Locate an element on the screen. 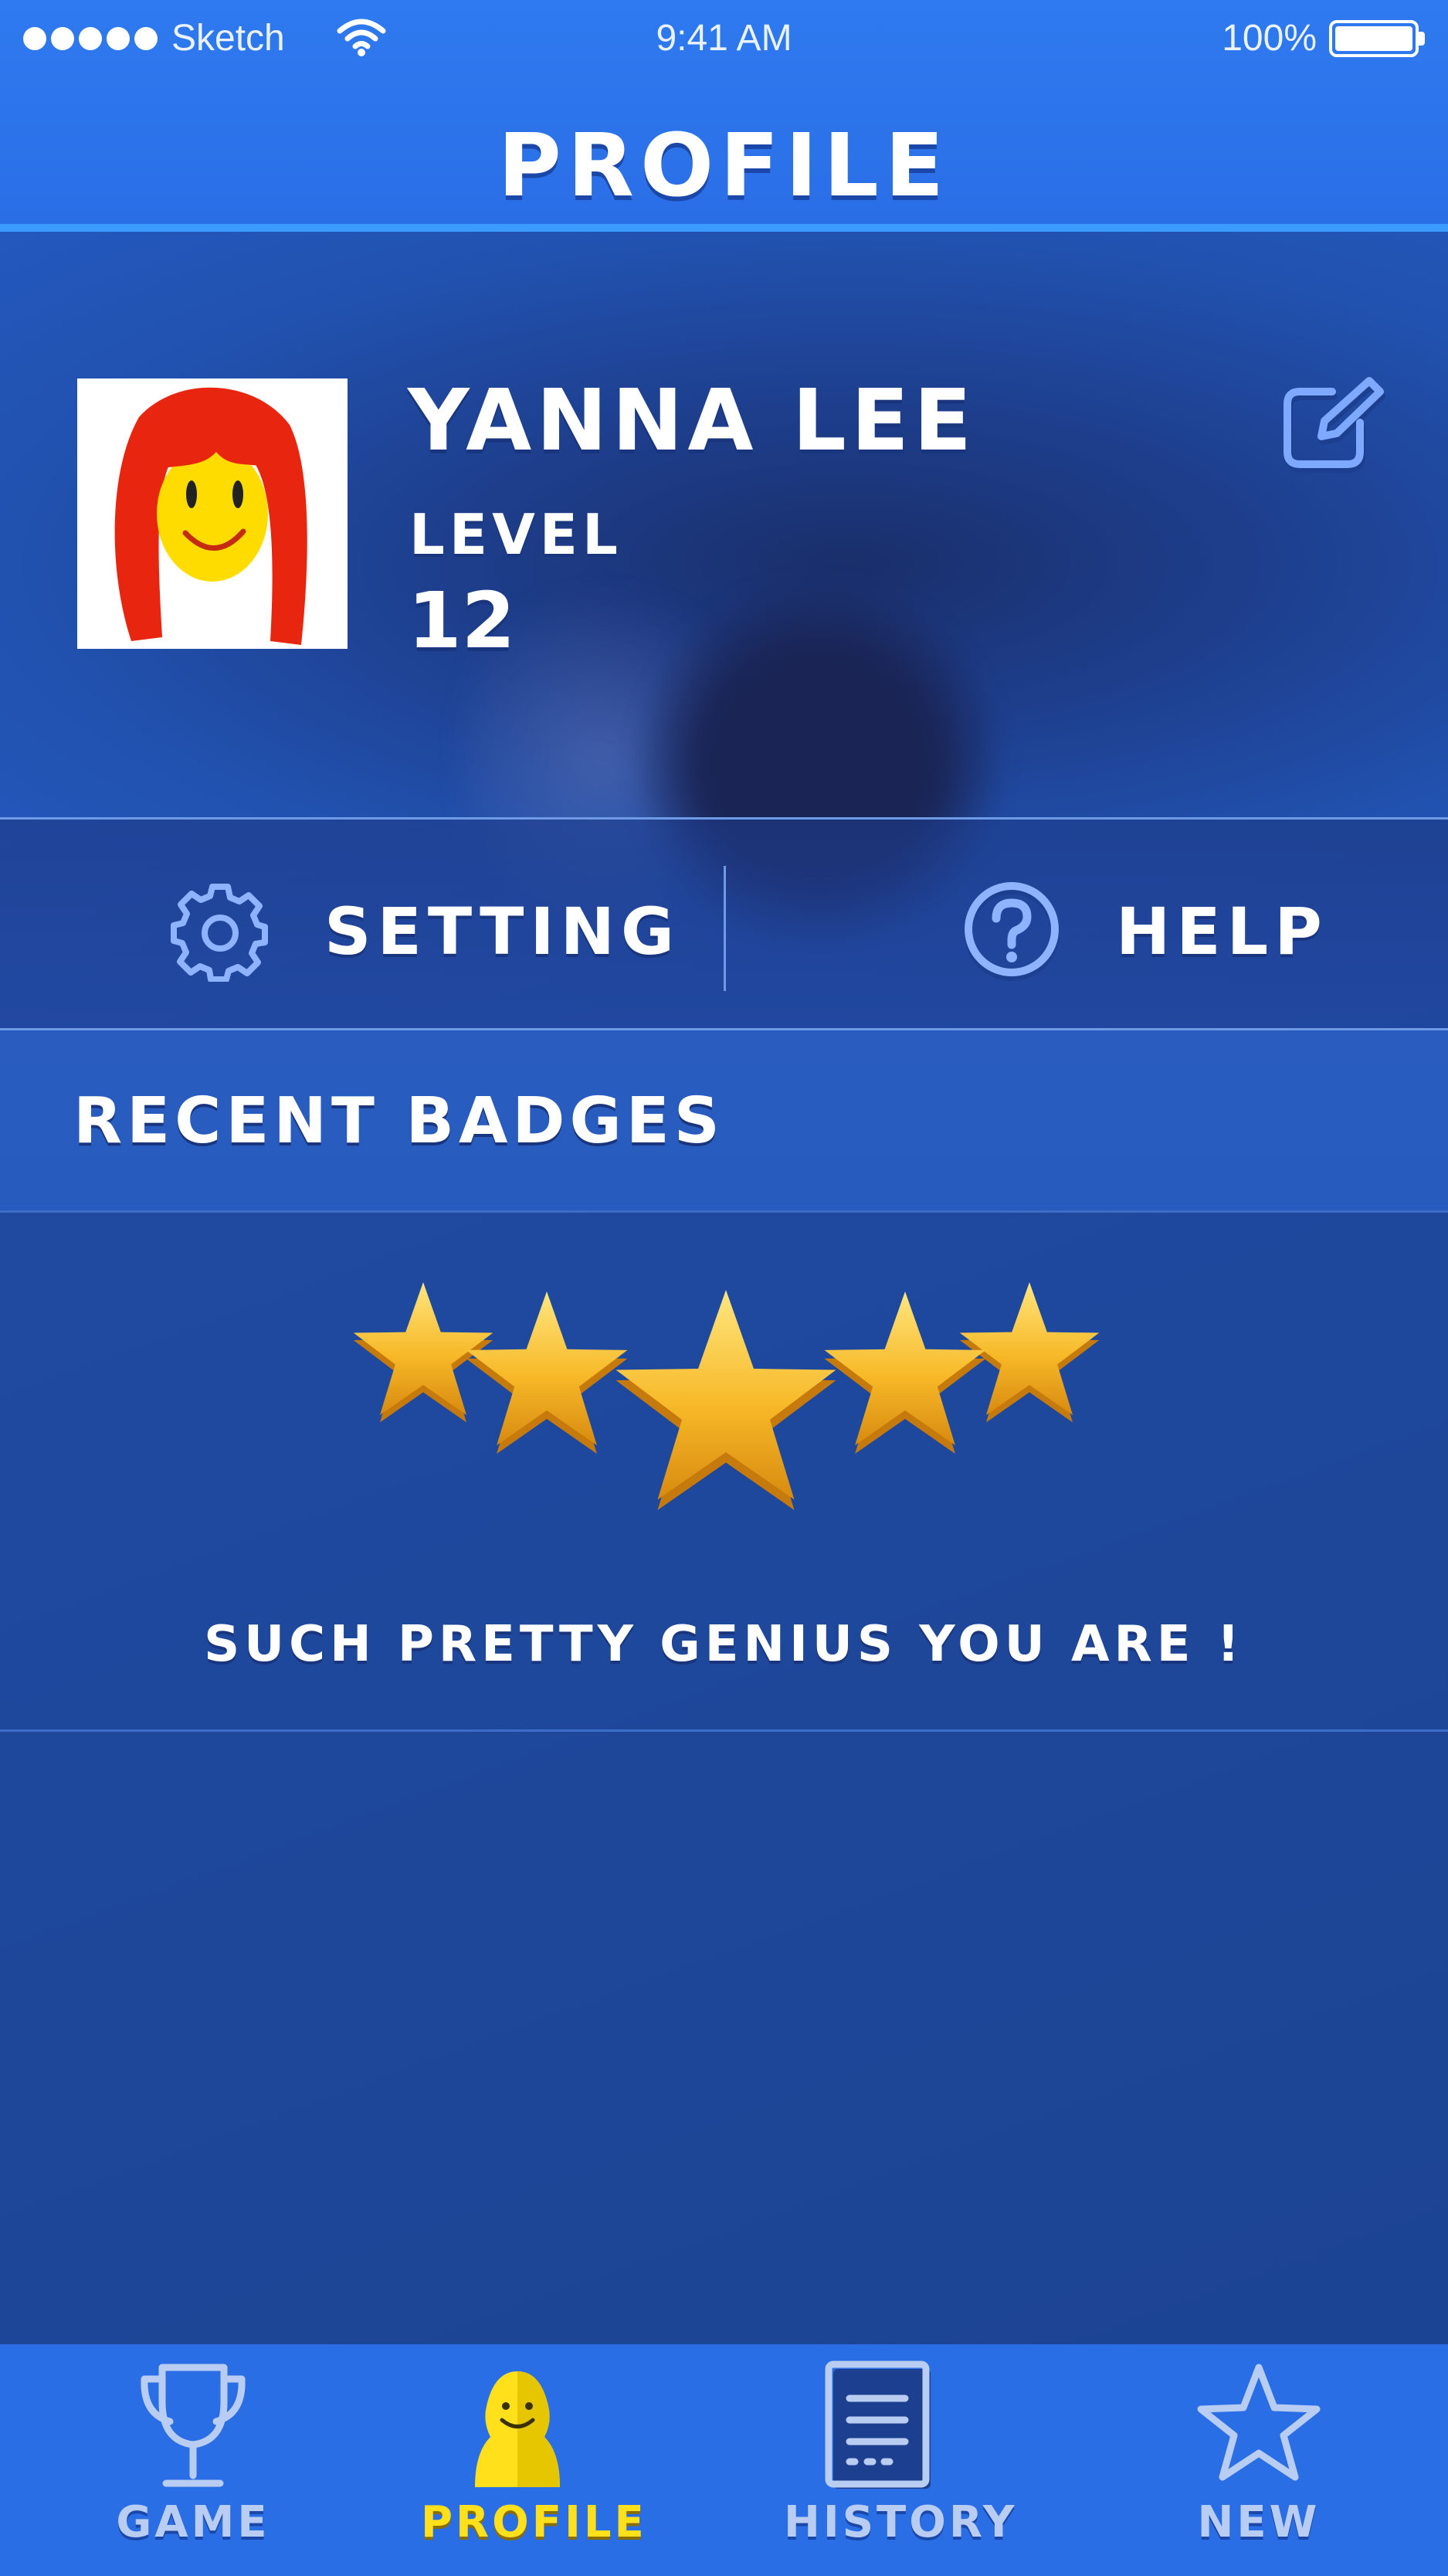  setting-button: SETTING is located at coordinates (425, 932).